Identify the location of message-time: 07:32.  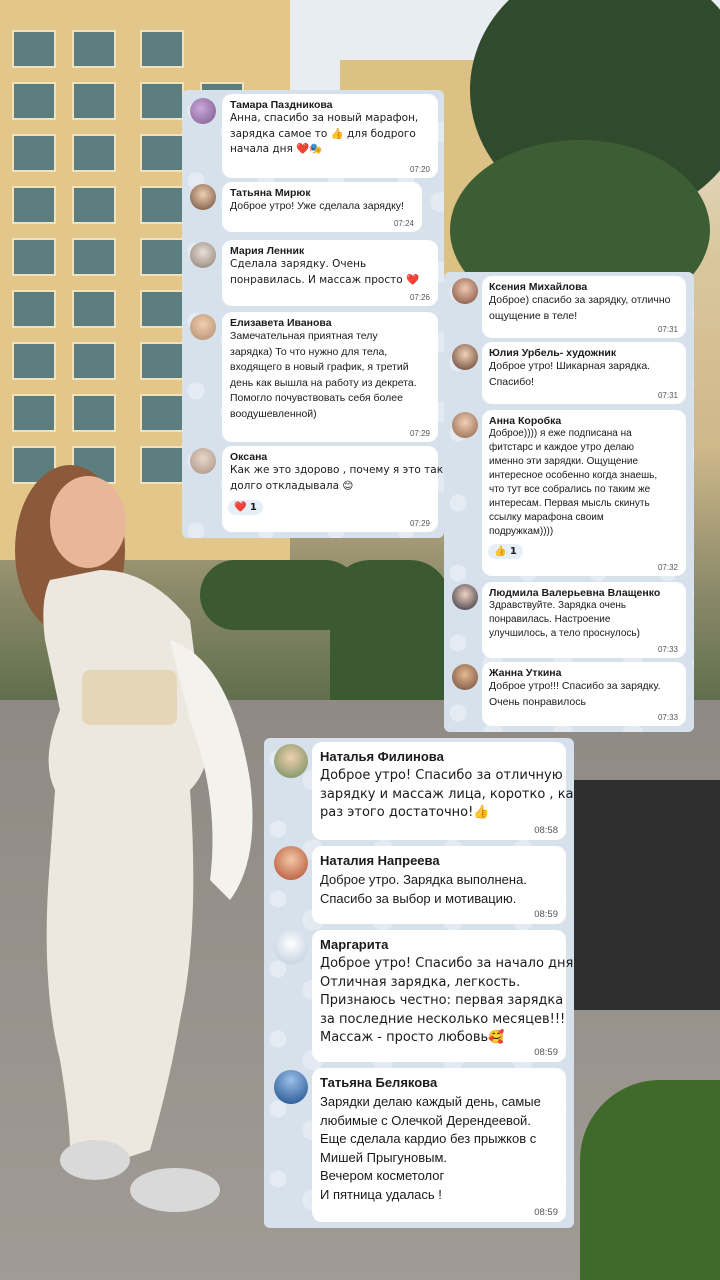
(667, 567).